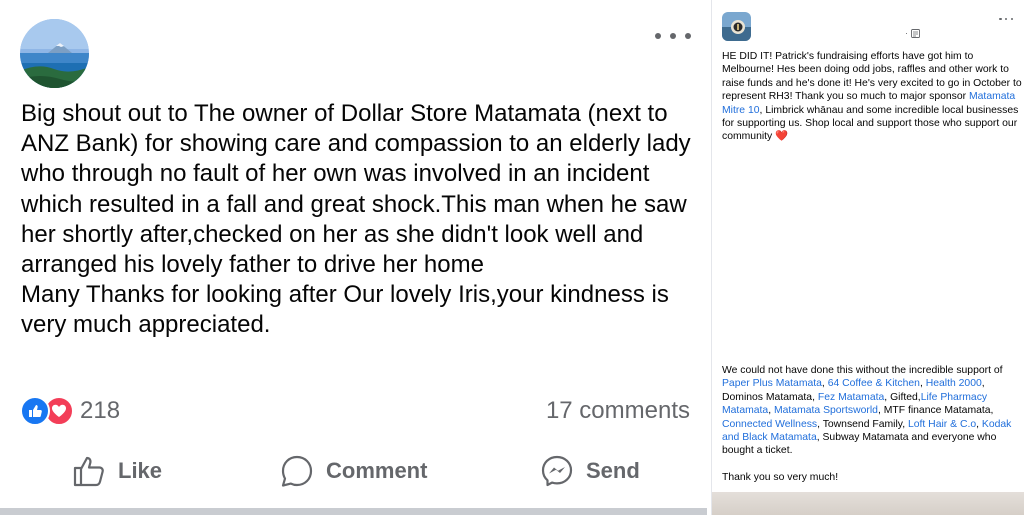 The width and height of the screenshot is (1024, 515). I want to click on reactions-summary: 218, so click(70, 411).